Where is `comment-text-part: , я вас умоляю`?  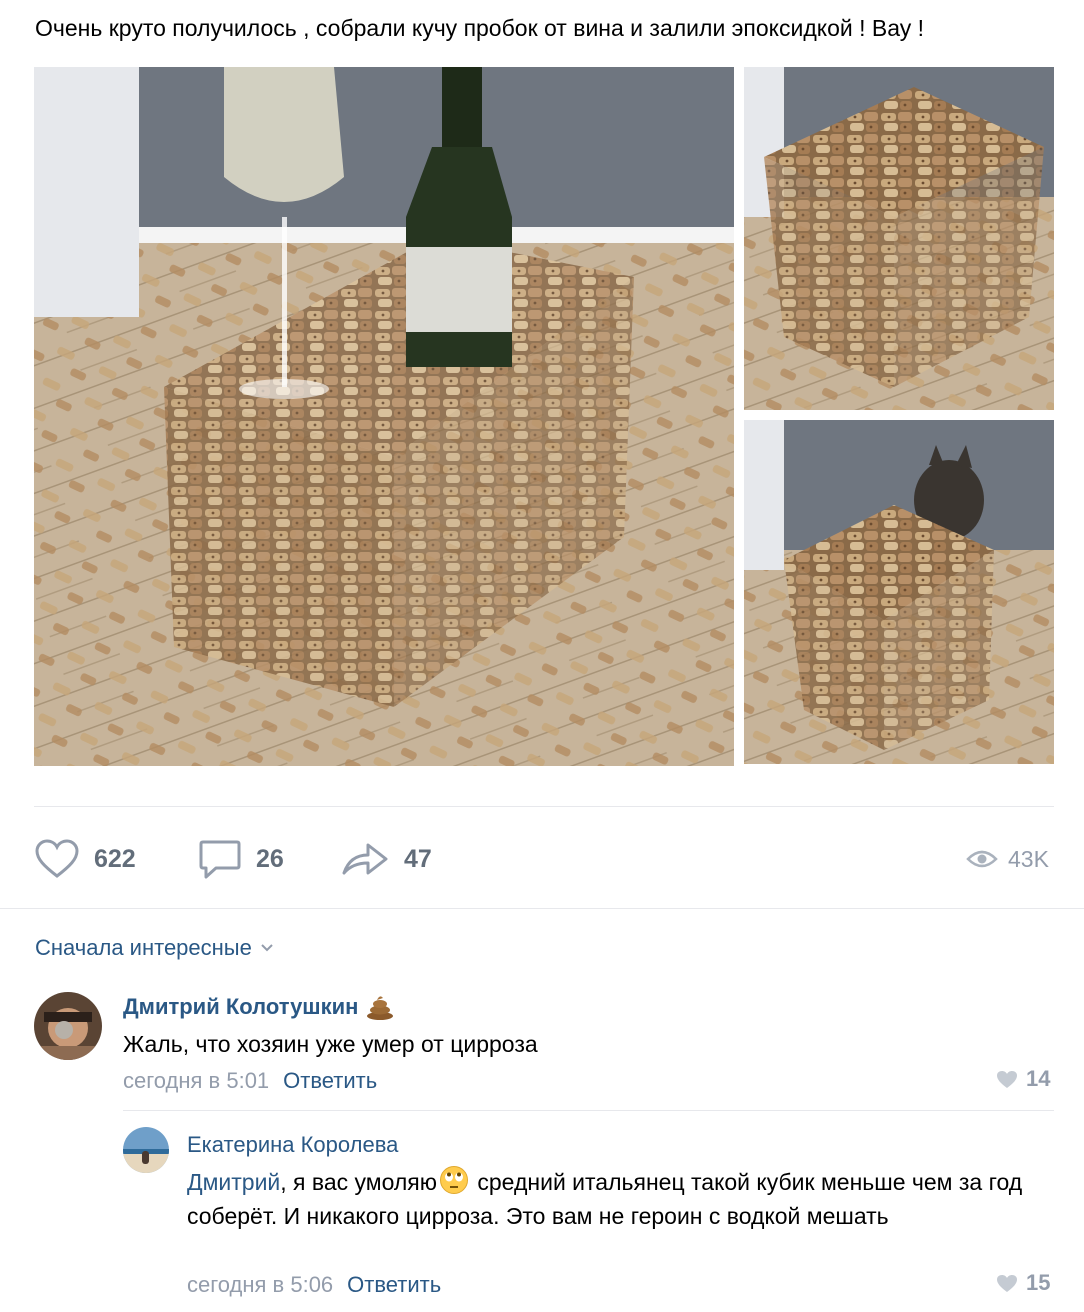
comment-text-part: , я вас умоляю is located at coordinates (358, 1182).